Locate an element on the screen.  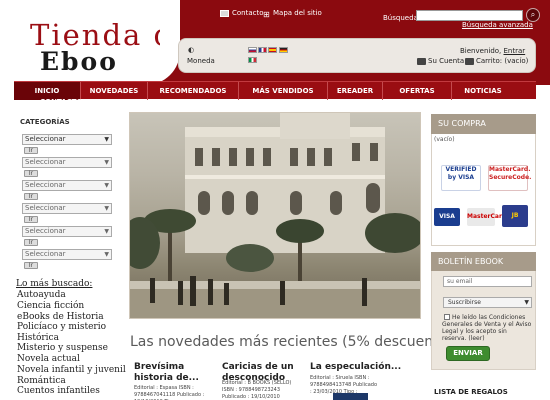
verified-by-visa-logo: VERIFIED by VISA is located at coordinates (461, 178).